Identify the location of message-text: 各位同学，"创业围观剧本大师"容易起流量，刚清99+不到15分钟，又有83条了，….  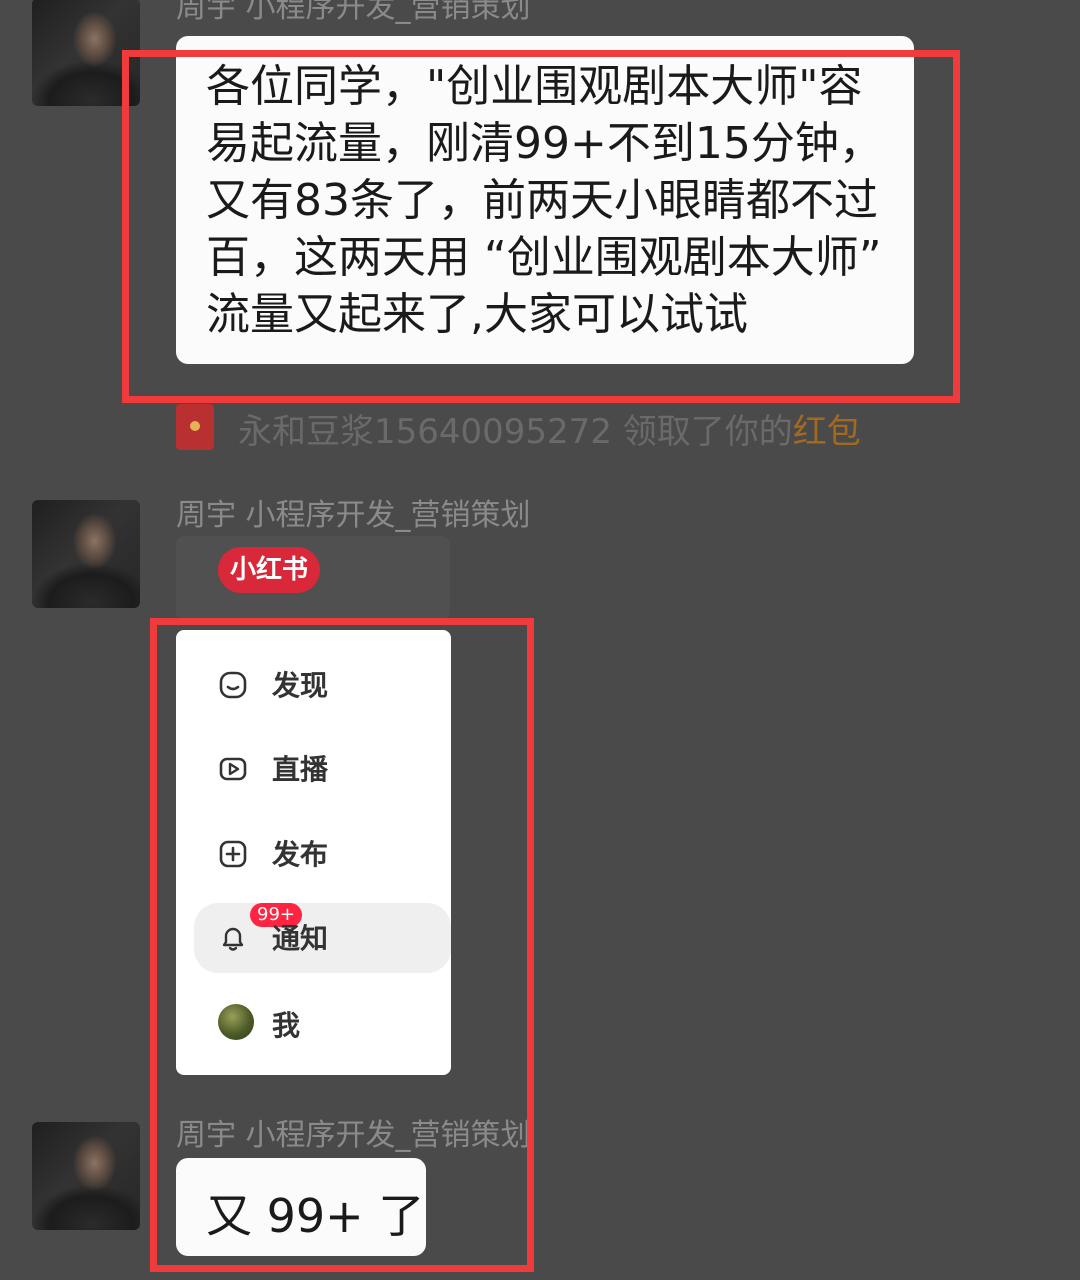
(544, 200).